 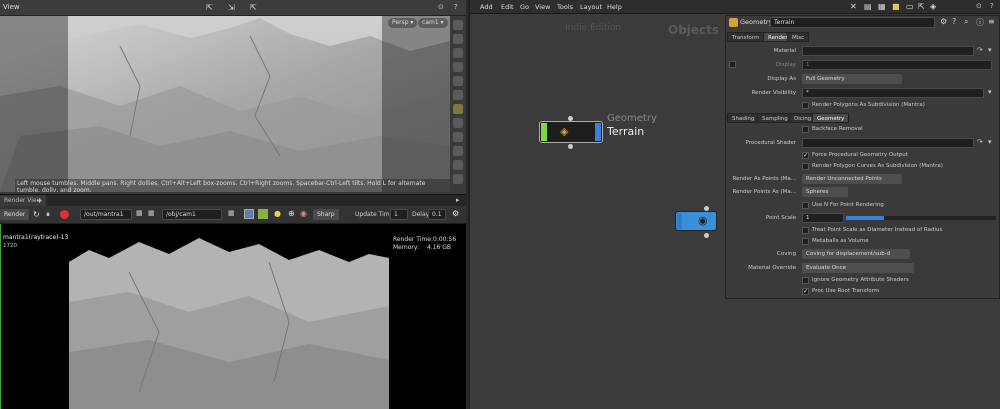 I want to click on settings-icon: ⚙, so click(x=455, y=213).